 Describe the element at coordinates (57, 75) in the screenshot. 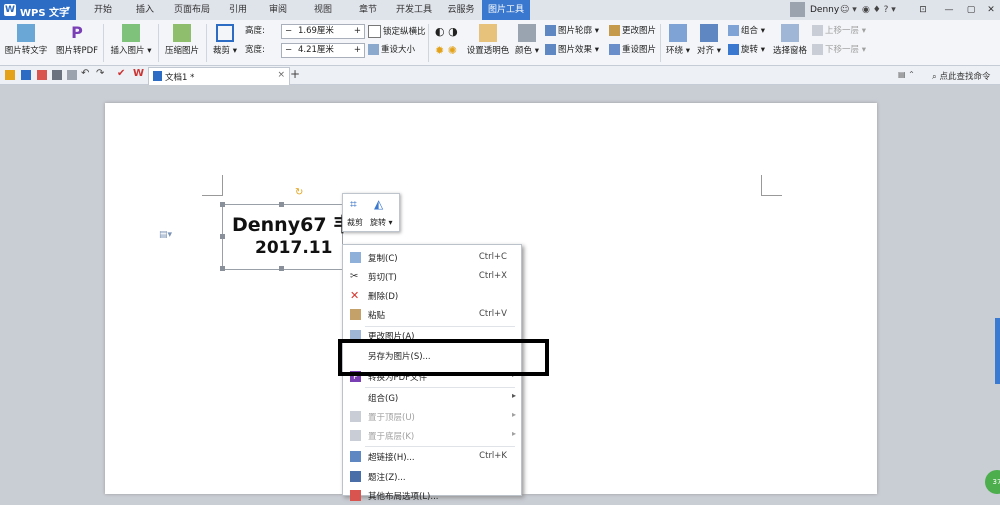

I see `print-icon` at that location.